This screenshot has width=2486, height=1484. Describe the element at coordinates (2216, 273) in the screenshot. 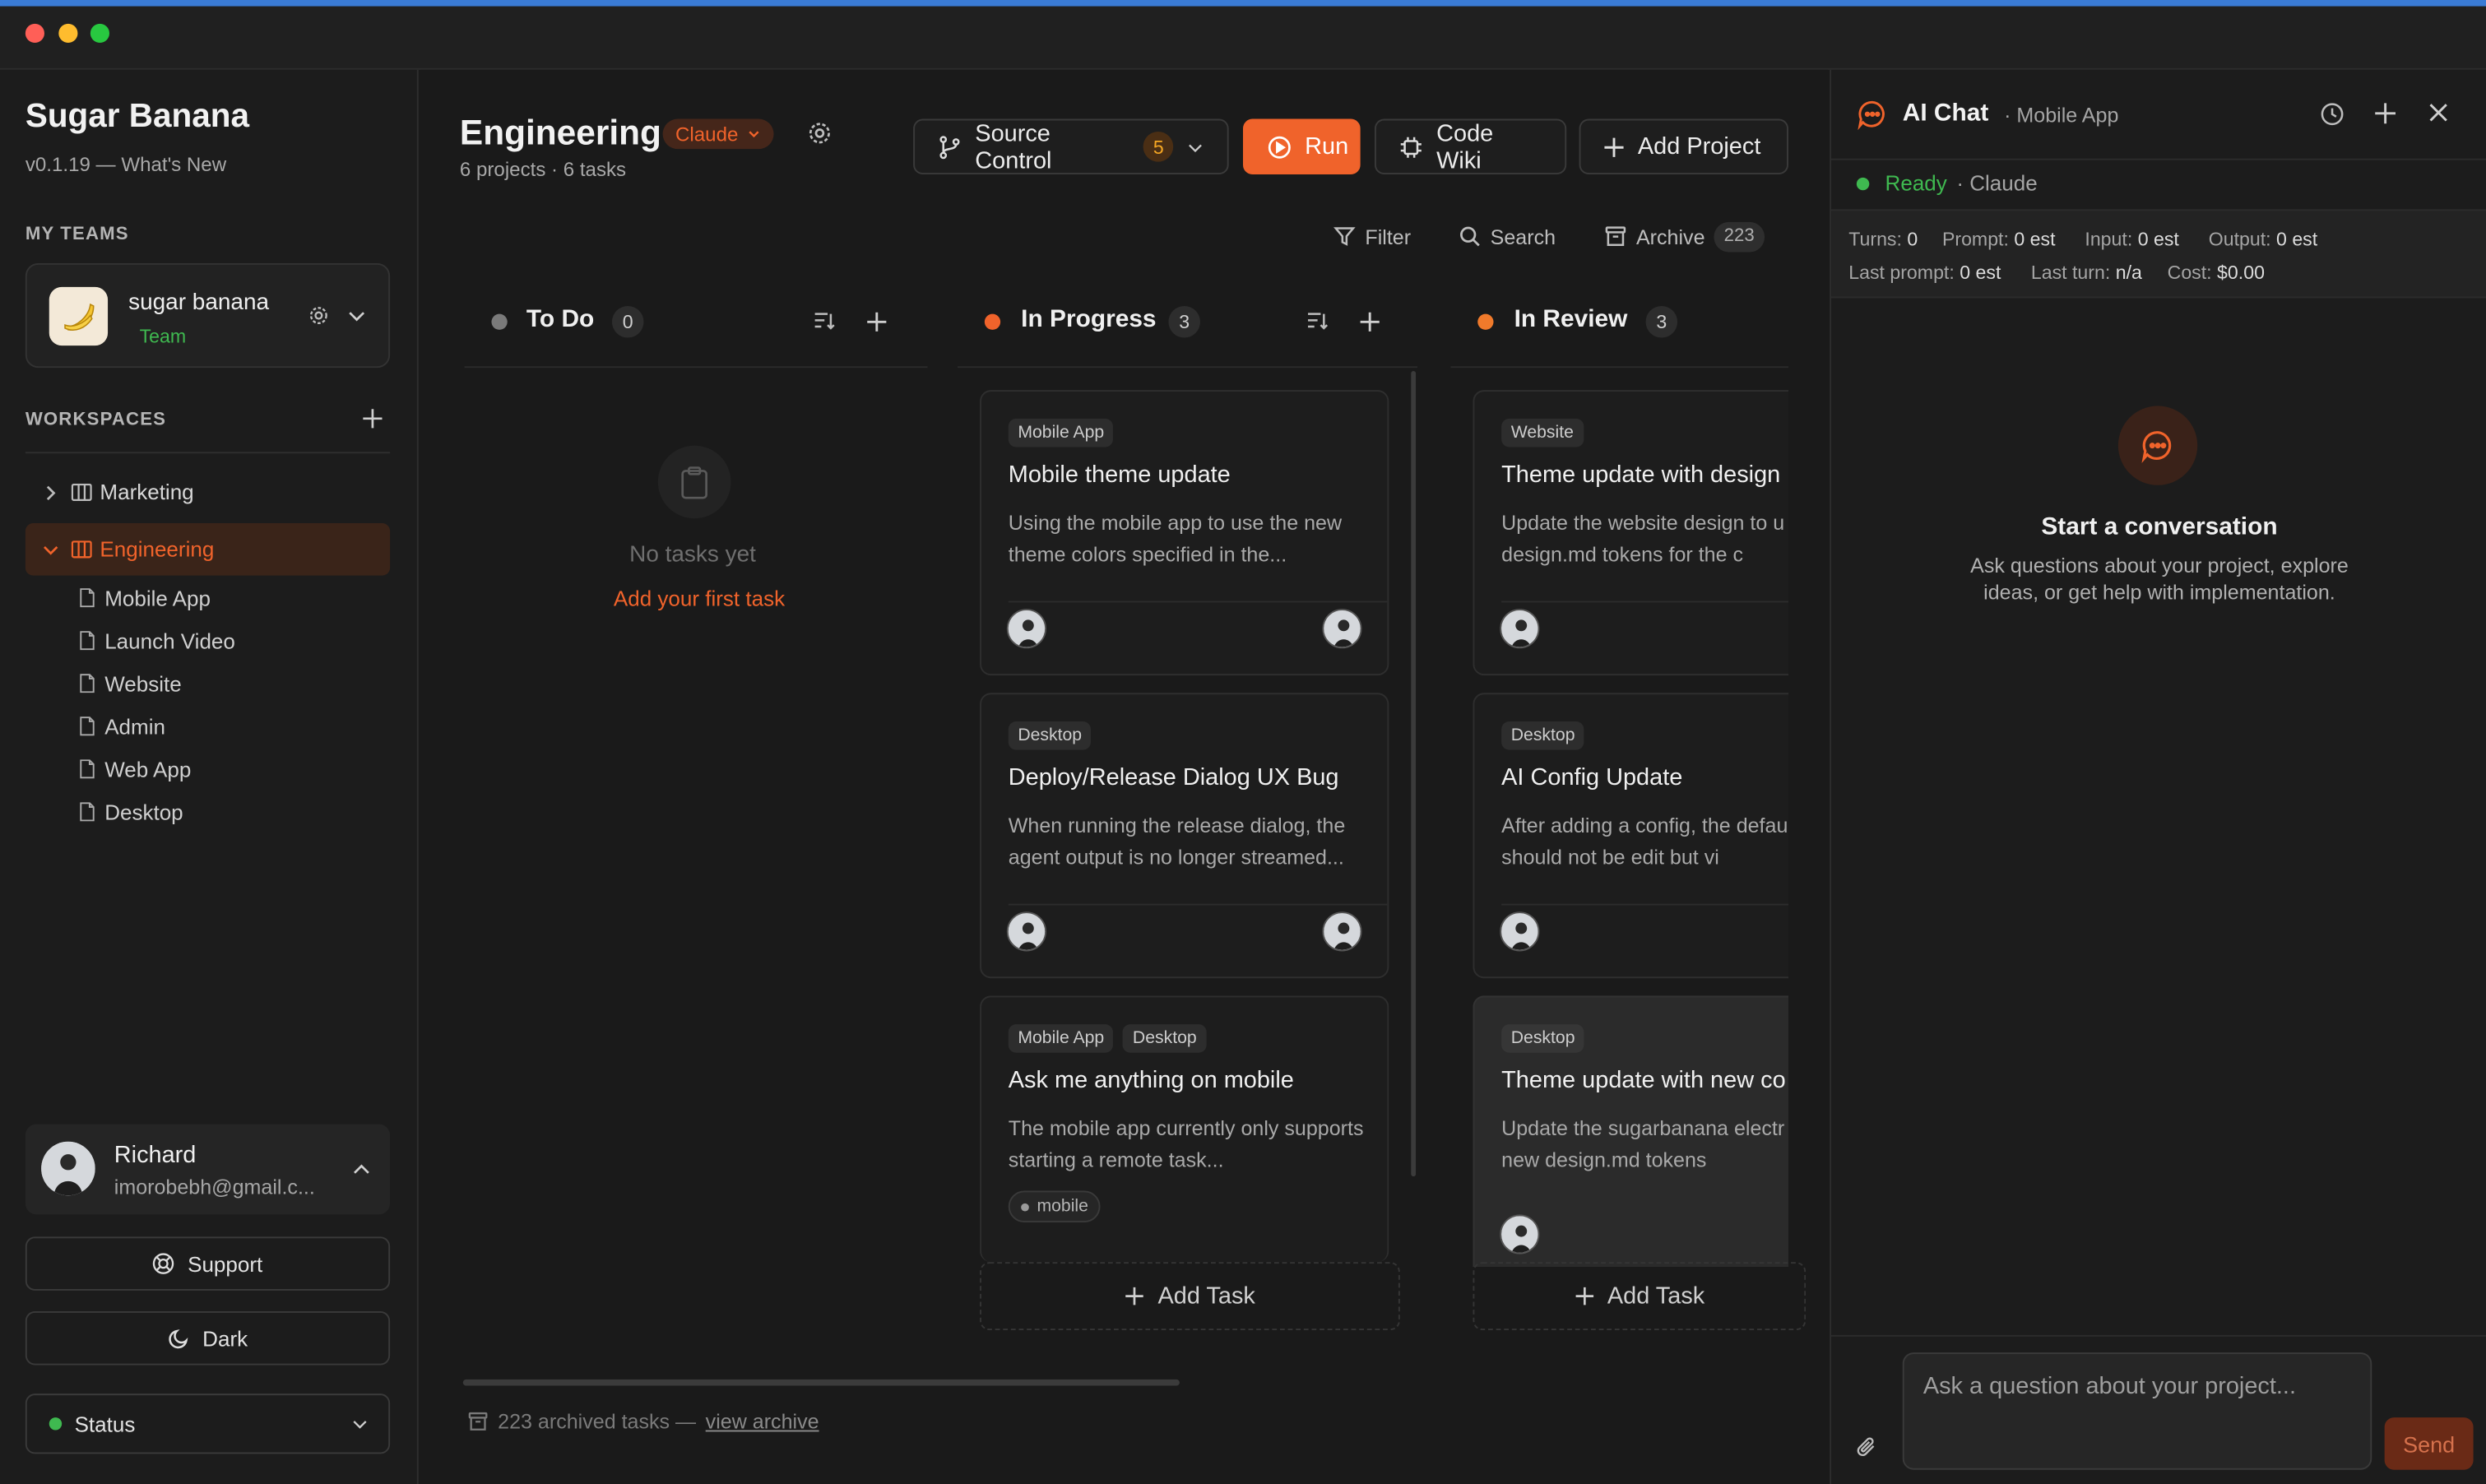

I see `stat-cost: Cost: $0.00` at that location.